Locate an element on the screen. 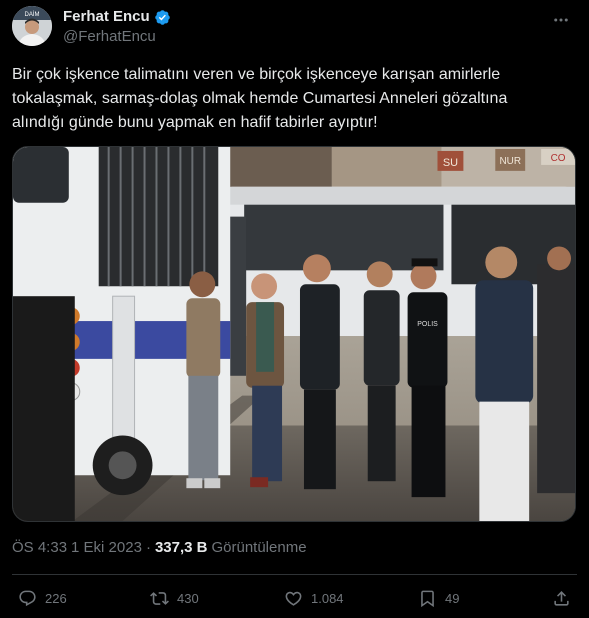  share-icon is located at coordinates (561, 598).